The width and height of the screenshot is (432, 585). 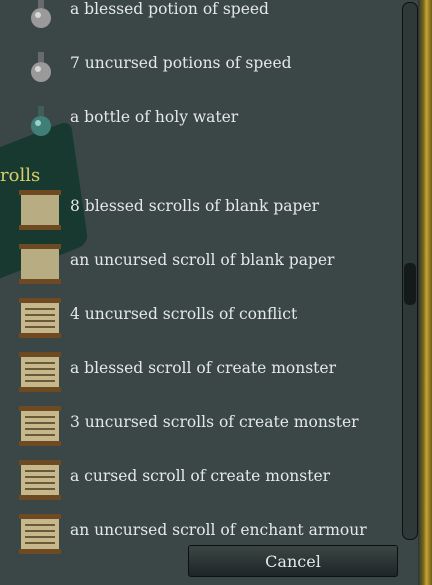 I want to click on item-row: a blessed scroll of create monster, so click(x=197, y=372).